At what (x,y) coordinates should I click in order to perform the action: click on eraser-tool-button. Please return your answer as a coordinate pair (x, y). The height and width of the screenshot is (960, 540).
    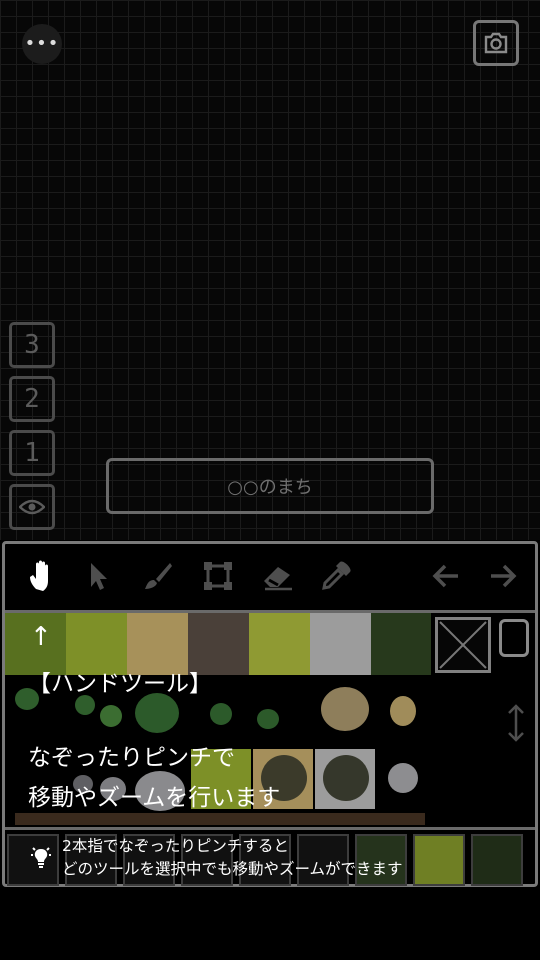
    Looking at the image, I should click on (278, 576).